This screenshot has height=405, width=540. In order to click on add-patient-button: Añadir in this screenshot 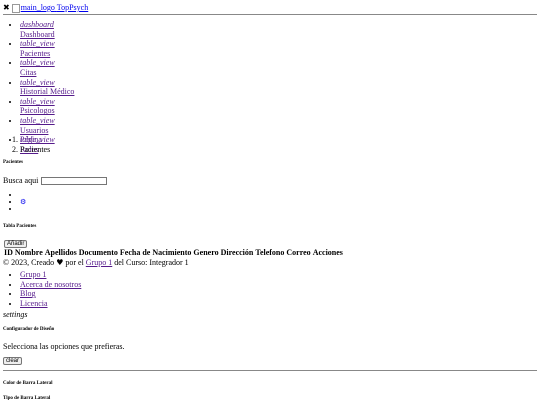, I will do `click(16, 244)`.